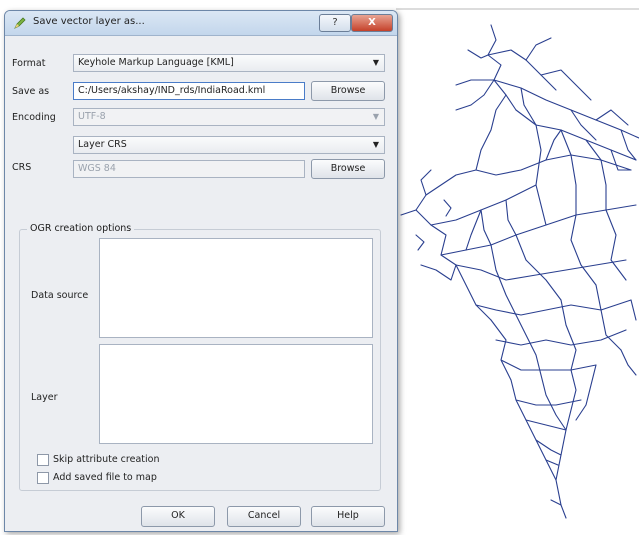  What do you see at coordinates (229, 145) in the screenshot?
I see `crs-mode-combo: Layer CRS ▼` at bounding box center [229, 145].